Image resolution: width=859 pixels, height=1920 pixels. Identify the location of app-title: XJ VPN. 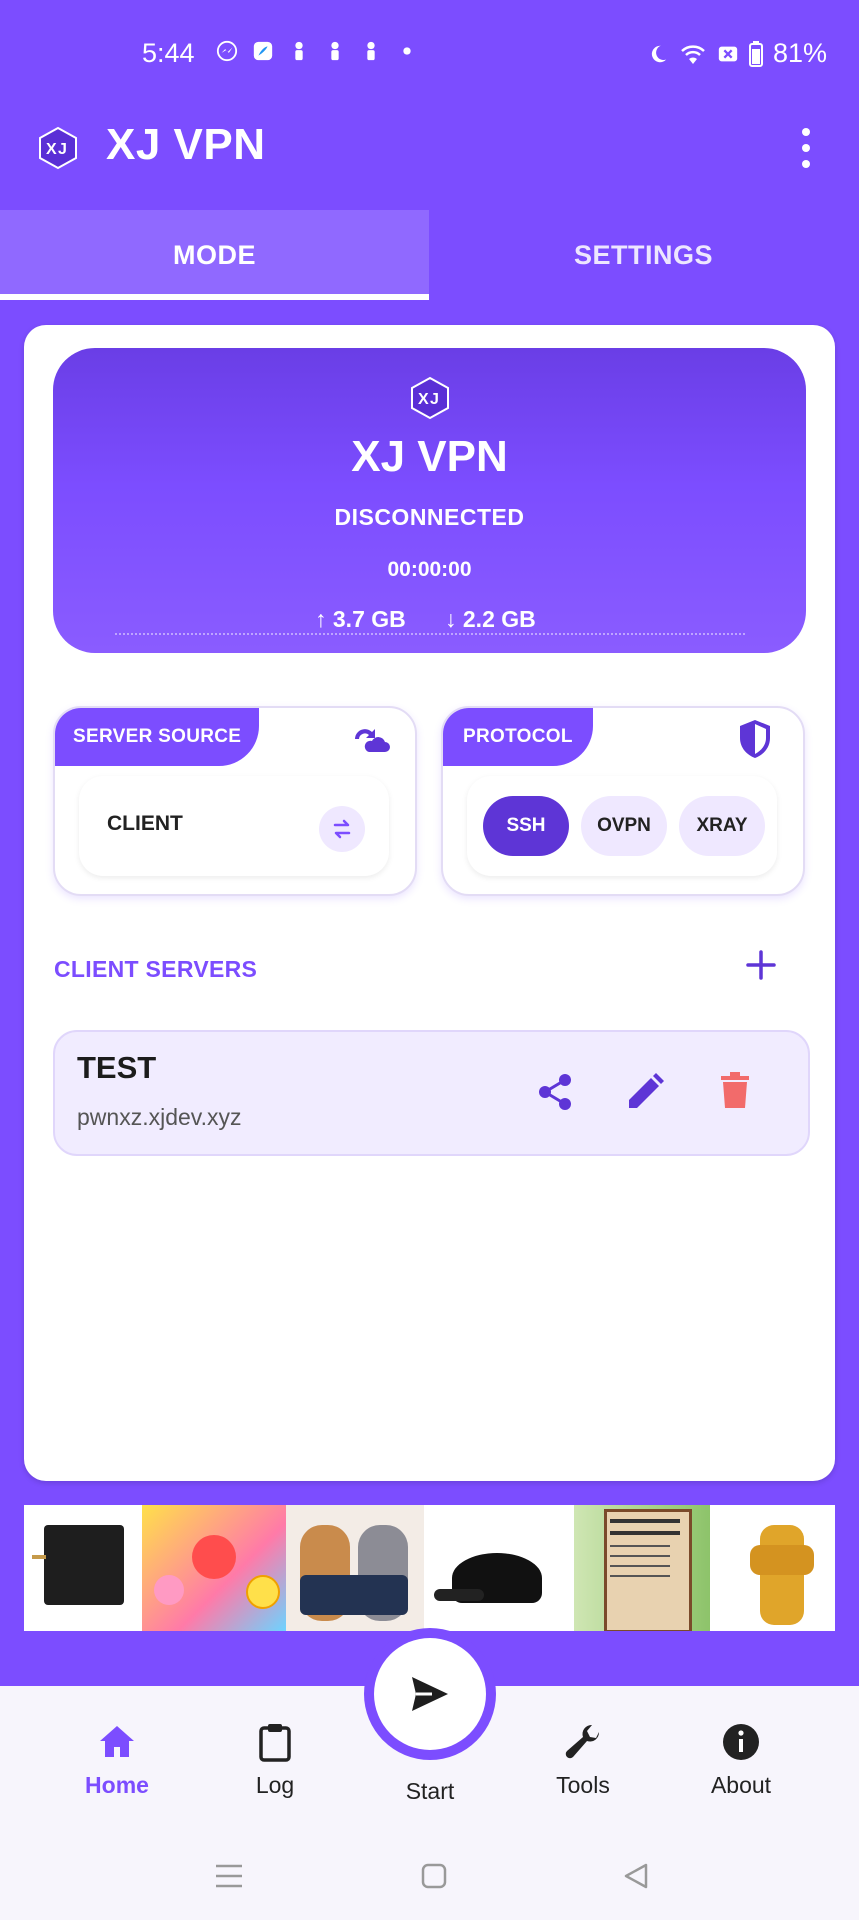
(186, 144).